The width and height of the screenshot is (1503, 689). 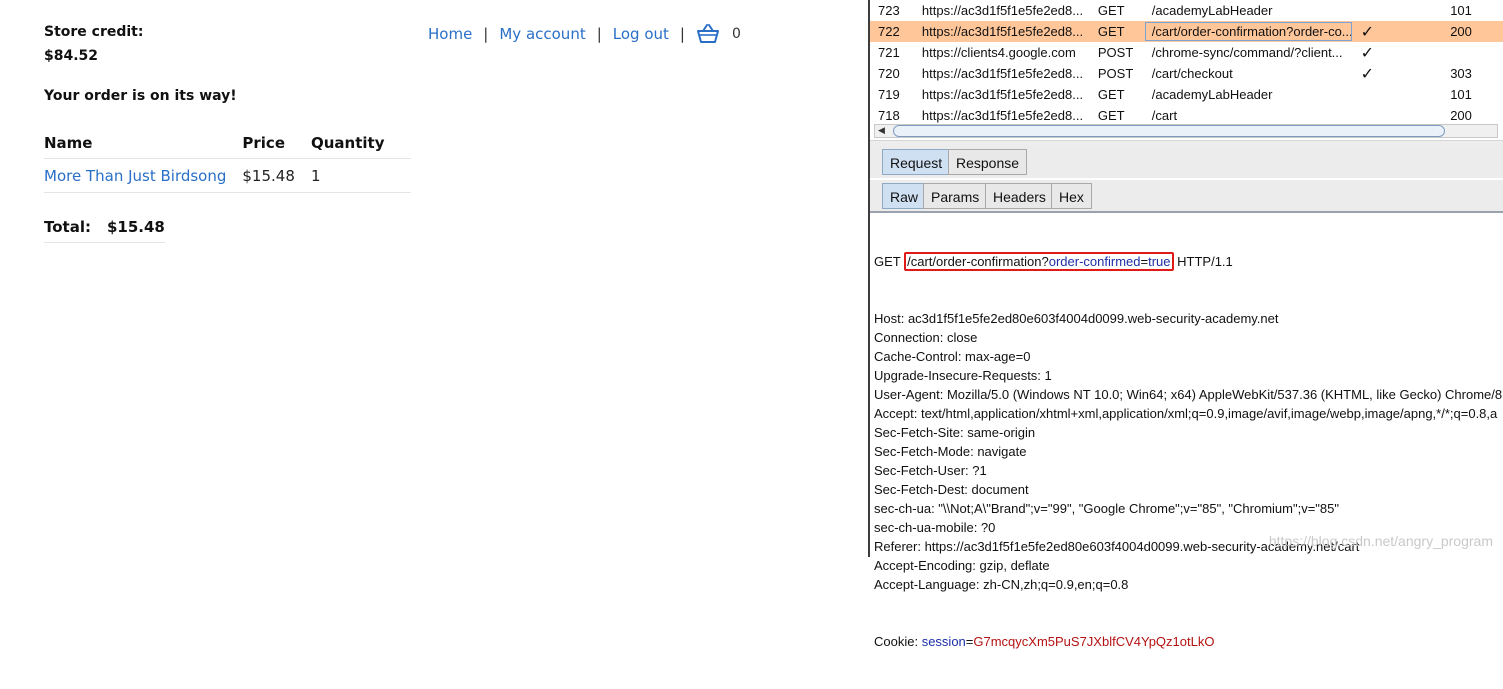 I want to click on order-total: Total: $15.48, so click(x=104, y=230).